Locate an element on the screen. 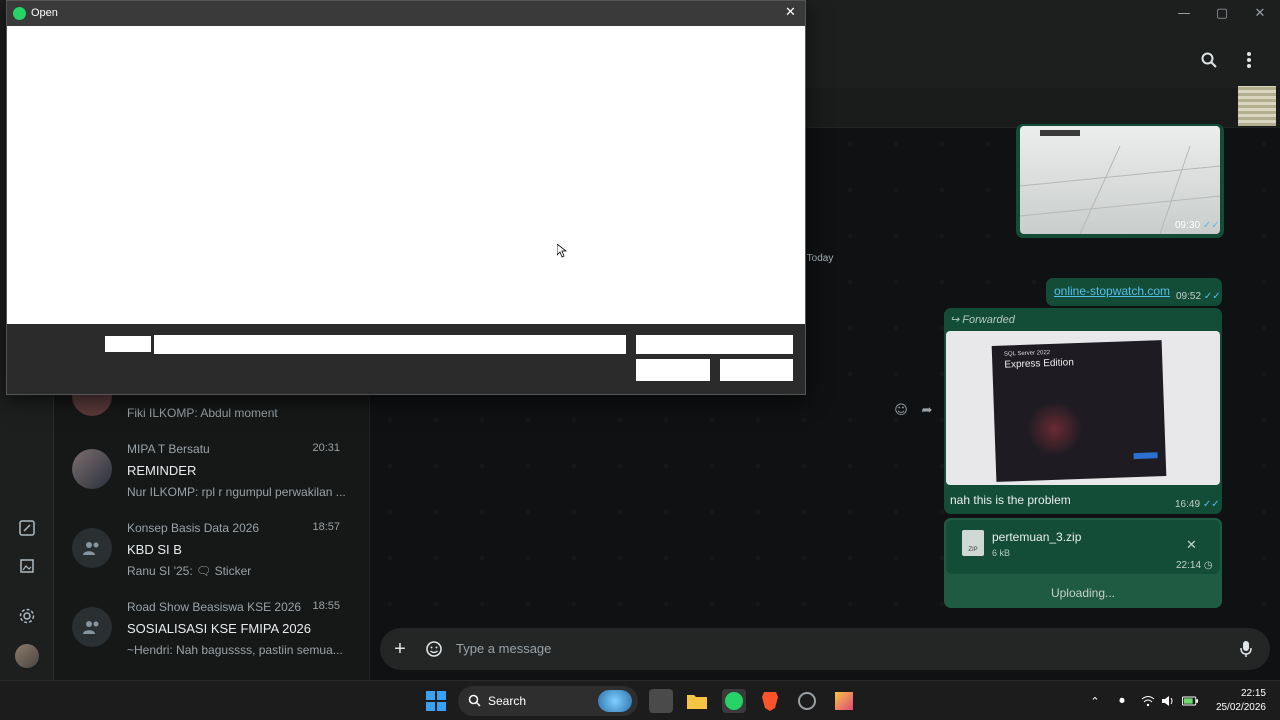 The image size is (1280, 720). forwarded-label: ↪ Forwarded is located at coordinates (982, 320).